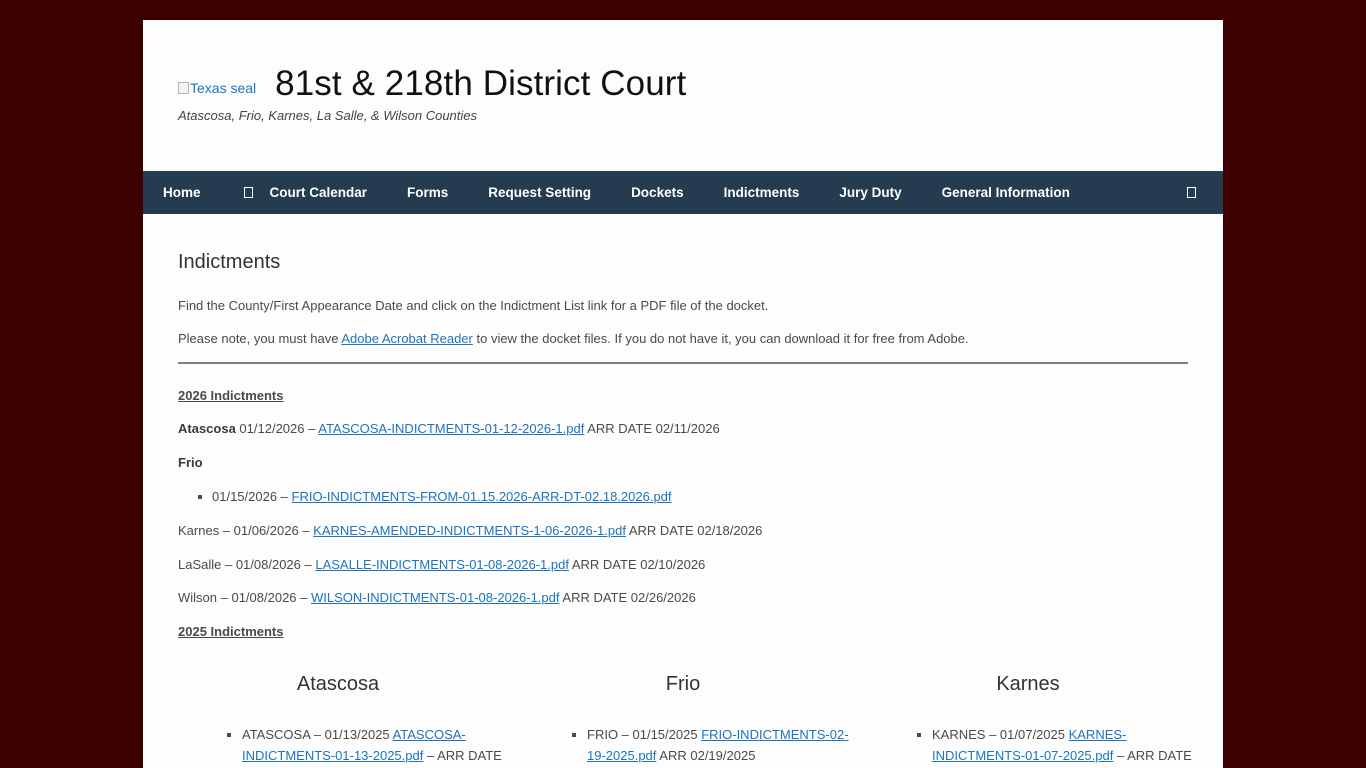 This screenshot has width=1366, height=768. What do you see at coordinates (231, 631) in the screenshot?
I see `heading-2025: 2025 Indictments` at bounding box center [231, 631].